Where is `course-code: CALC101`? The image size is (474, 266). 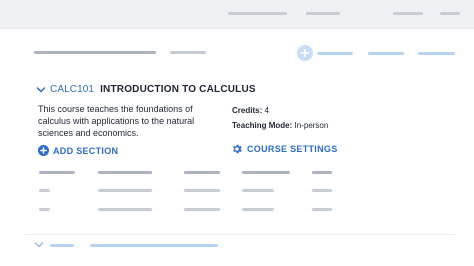 course-code: CALC101 is located at coordinates (72, 89).